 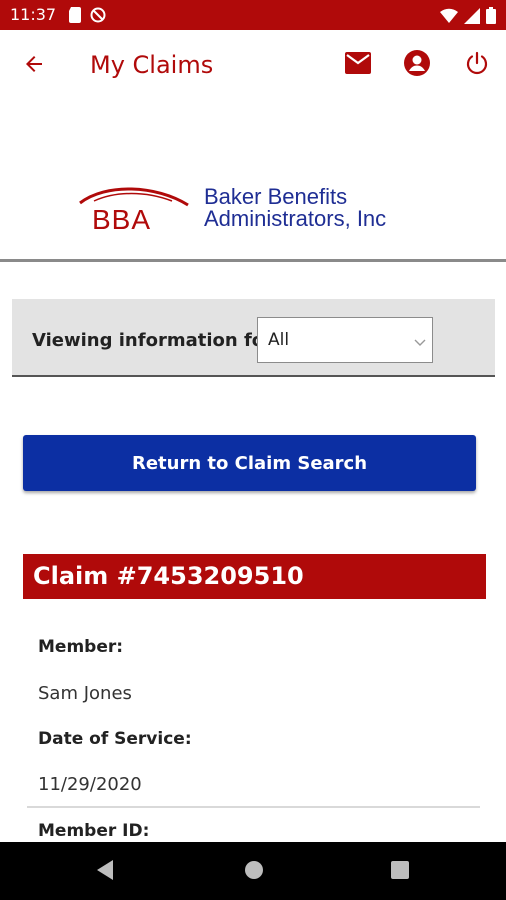 I want to click on return-to-claim-search-button: Return to Claim Search, so click(x=249, y=463).